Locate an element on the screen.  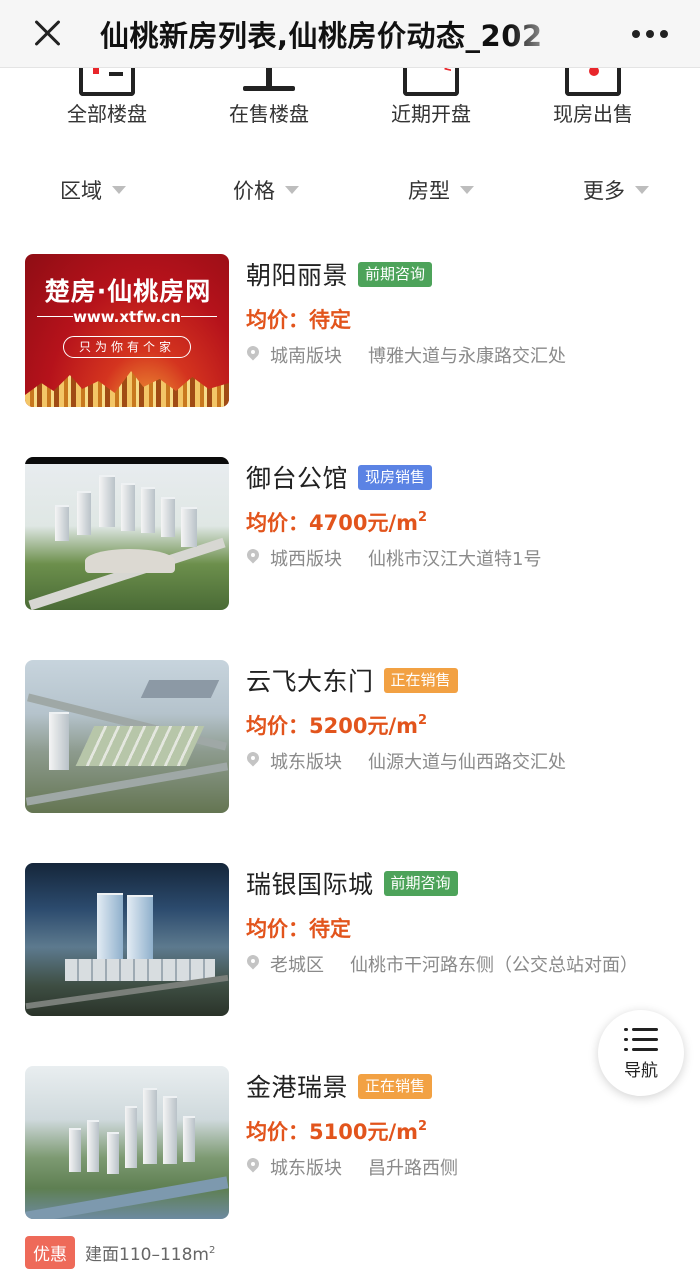
price-text: 均价：5100元/m is located at coordinates (332, 1132).